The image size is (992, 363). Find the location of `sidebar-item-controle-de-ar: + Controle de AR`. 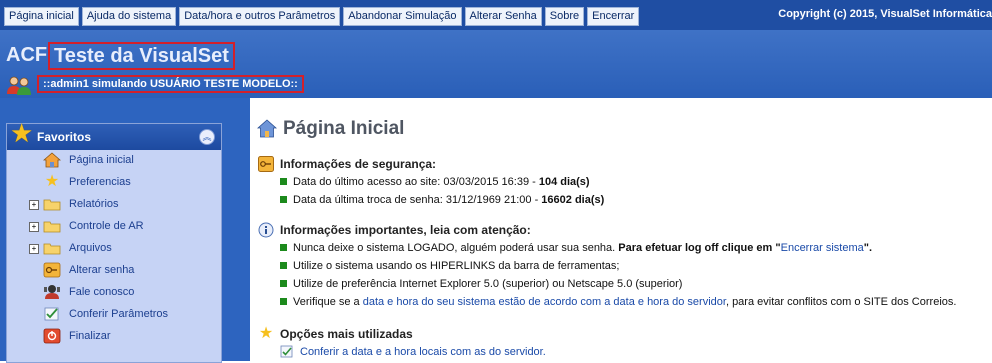

sidebar-item-controle-de-ar: + Controle de AR is located at coordinates (114, 227).